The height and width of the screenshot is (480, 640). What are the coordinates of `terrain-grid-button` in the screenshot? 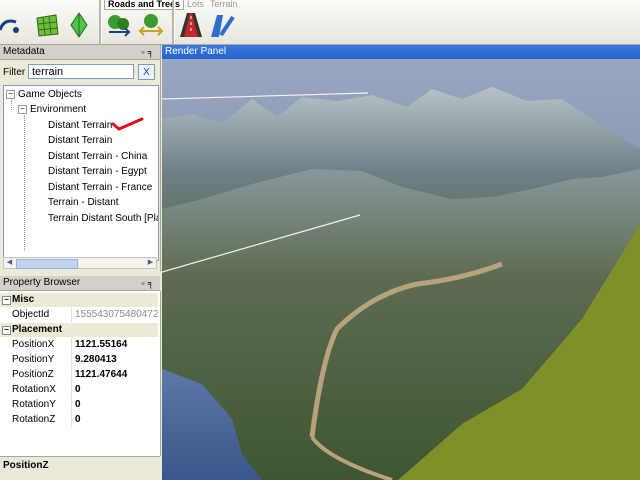 It's located at (47, 25).